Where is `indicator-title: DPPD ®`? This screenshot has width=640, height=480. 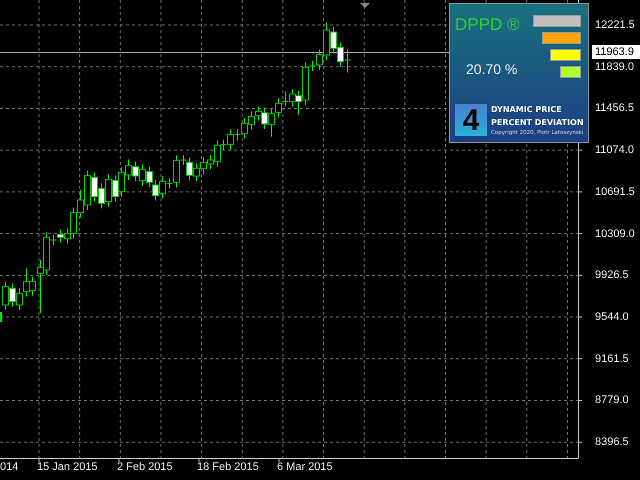
indicator-title: DPPD ® is located at coordinates (487, 25).